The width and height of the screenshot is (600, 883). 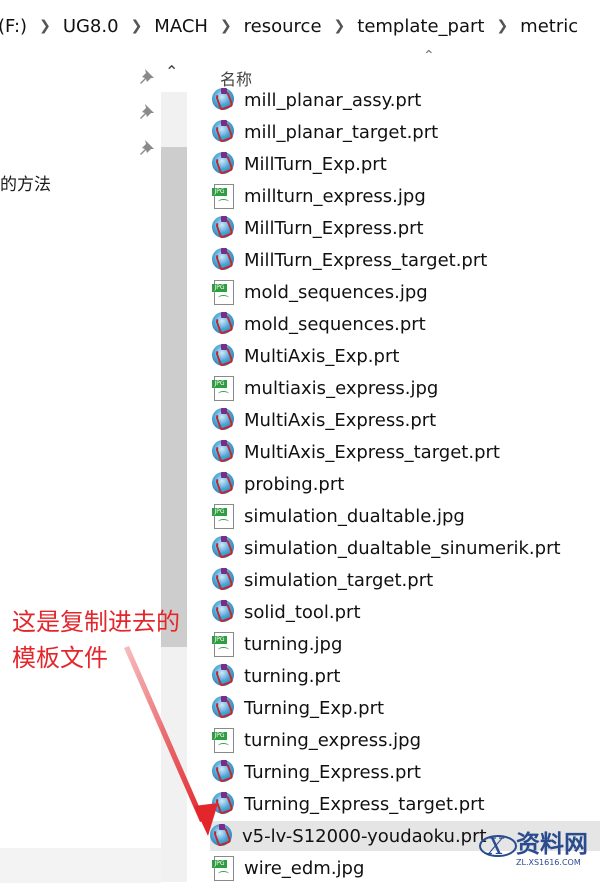 What do you see at coordinates (333, 740) in the screenshot?
I see `file-name: turning_express.jpg` at bounding box center [333, 740].